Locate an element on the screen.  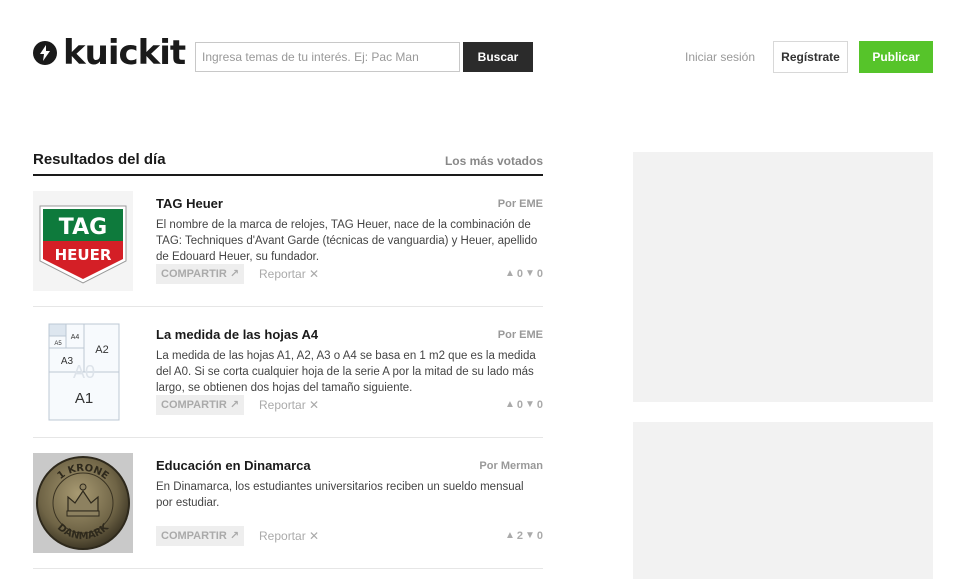
logo: kuickit is located at coordinates (109, 53).